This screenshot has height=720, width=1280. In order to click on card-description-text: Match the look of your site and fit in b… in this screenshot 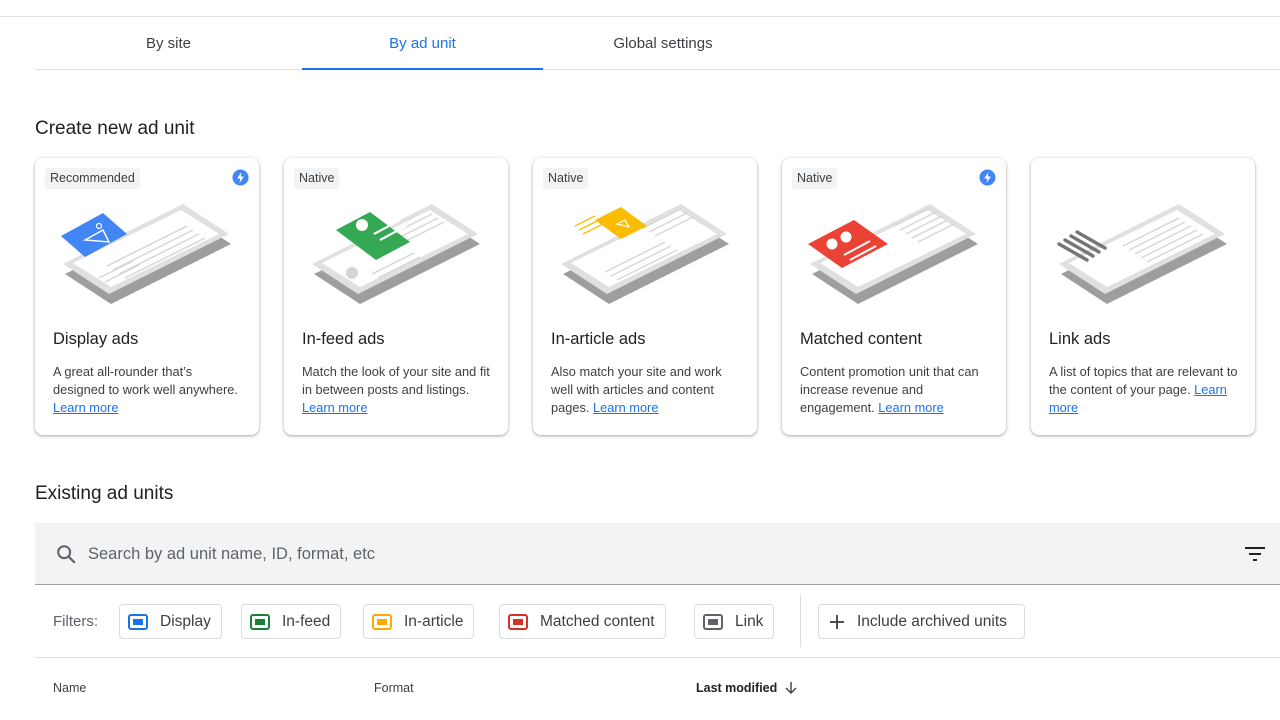, I will do `click(396, 380)`.